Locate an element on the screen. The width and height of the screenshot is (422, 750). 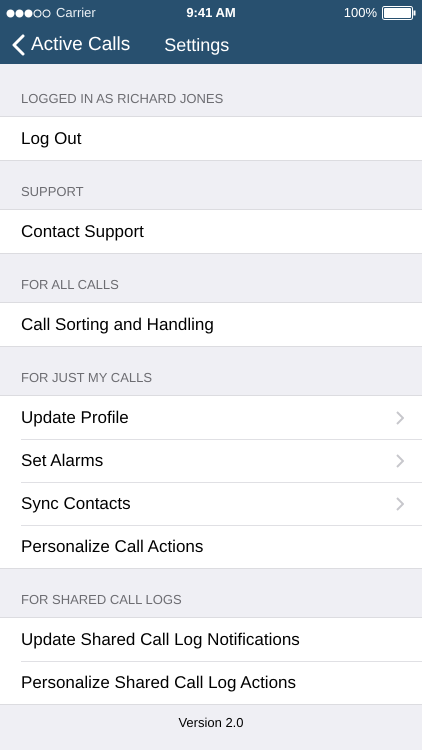
section-header: FOR ALL CALLS is located at coordinates (70, 285).